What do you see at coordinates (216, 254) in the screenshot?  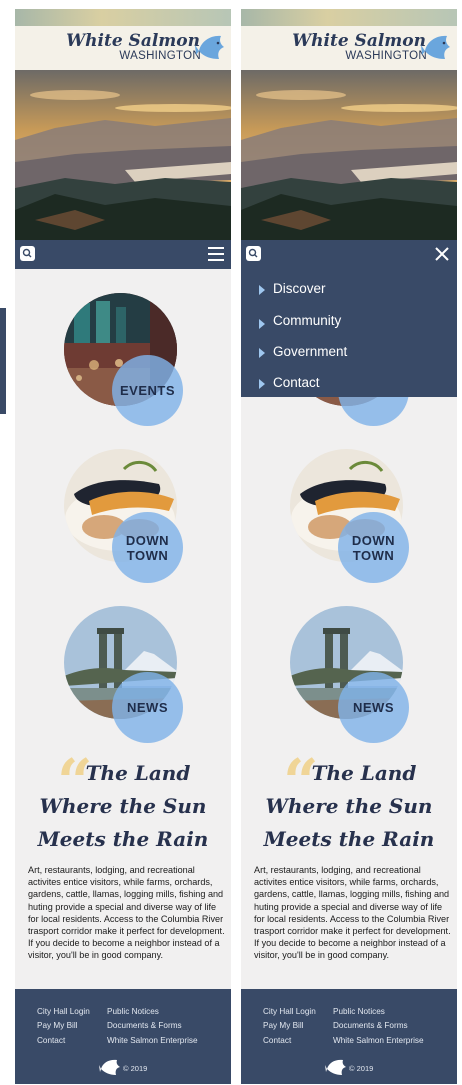 I see `hamburger-menu-icon` at bounding box center [216, 254].